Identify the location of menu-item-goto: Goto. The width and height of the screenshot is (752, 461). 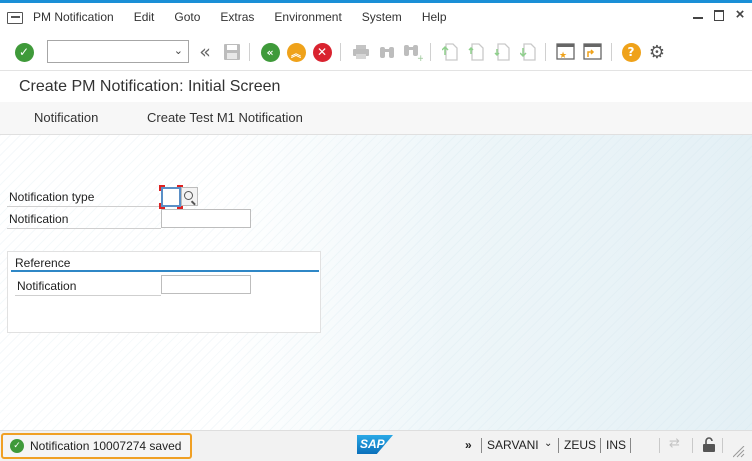
(187, 17).